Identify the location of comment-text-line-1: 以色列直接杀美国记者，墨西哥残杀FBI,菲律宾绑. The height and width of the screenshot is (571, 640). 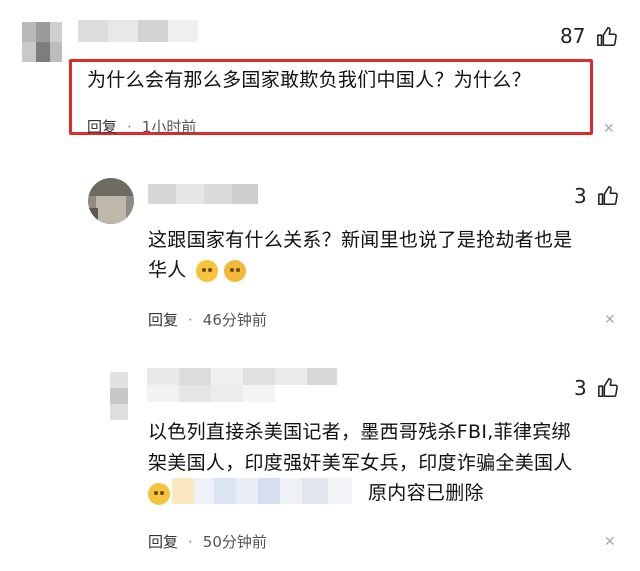
(359, 432).